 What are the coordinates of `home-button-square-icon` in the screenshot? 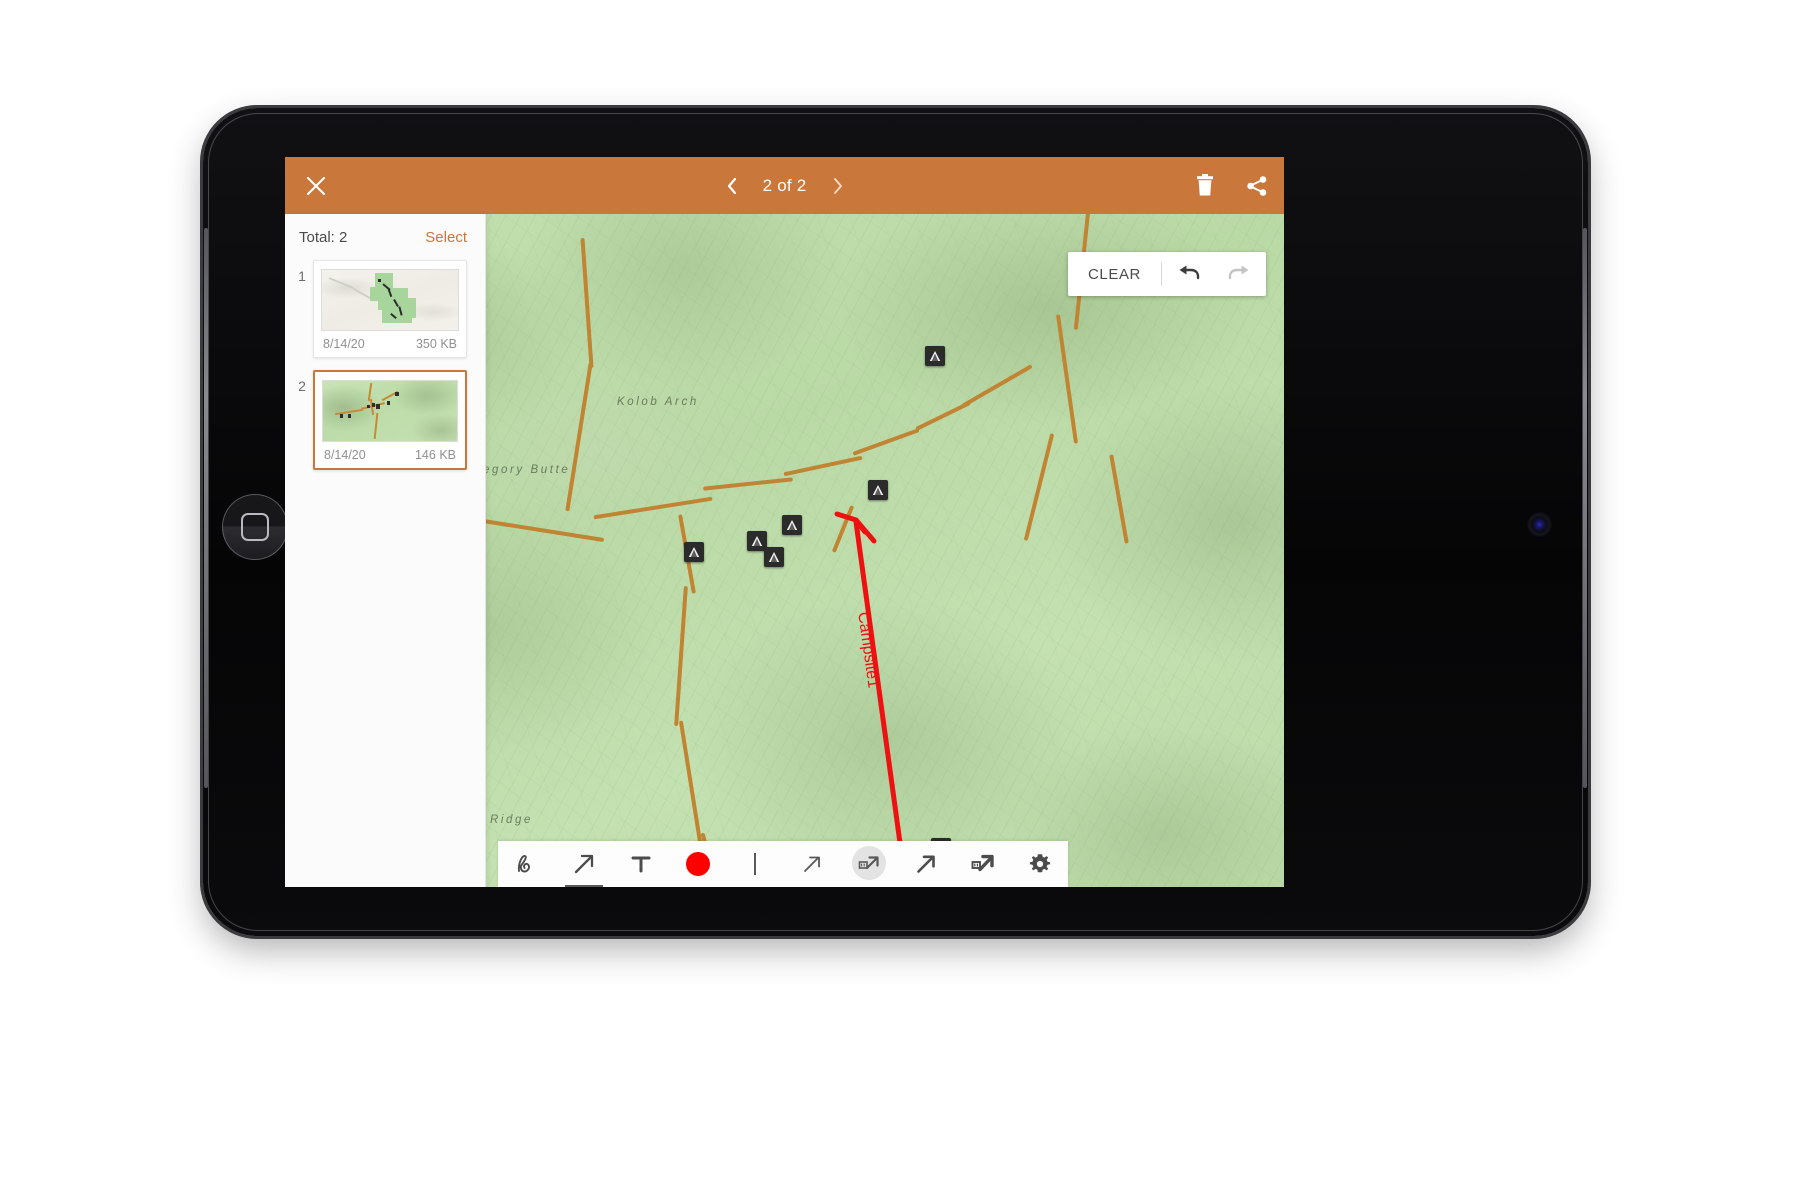 It's located at (255, 527).